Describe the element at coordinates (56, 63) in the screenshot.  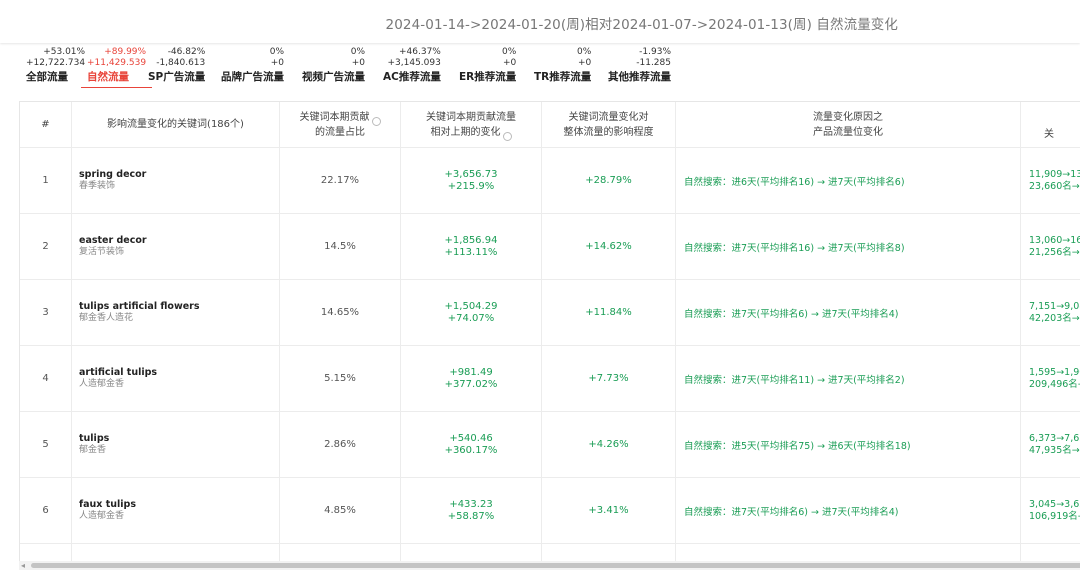
I see `tab-change-abs: +12,722.734` at that location.